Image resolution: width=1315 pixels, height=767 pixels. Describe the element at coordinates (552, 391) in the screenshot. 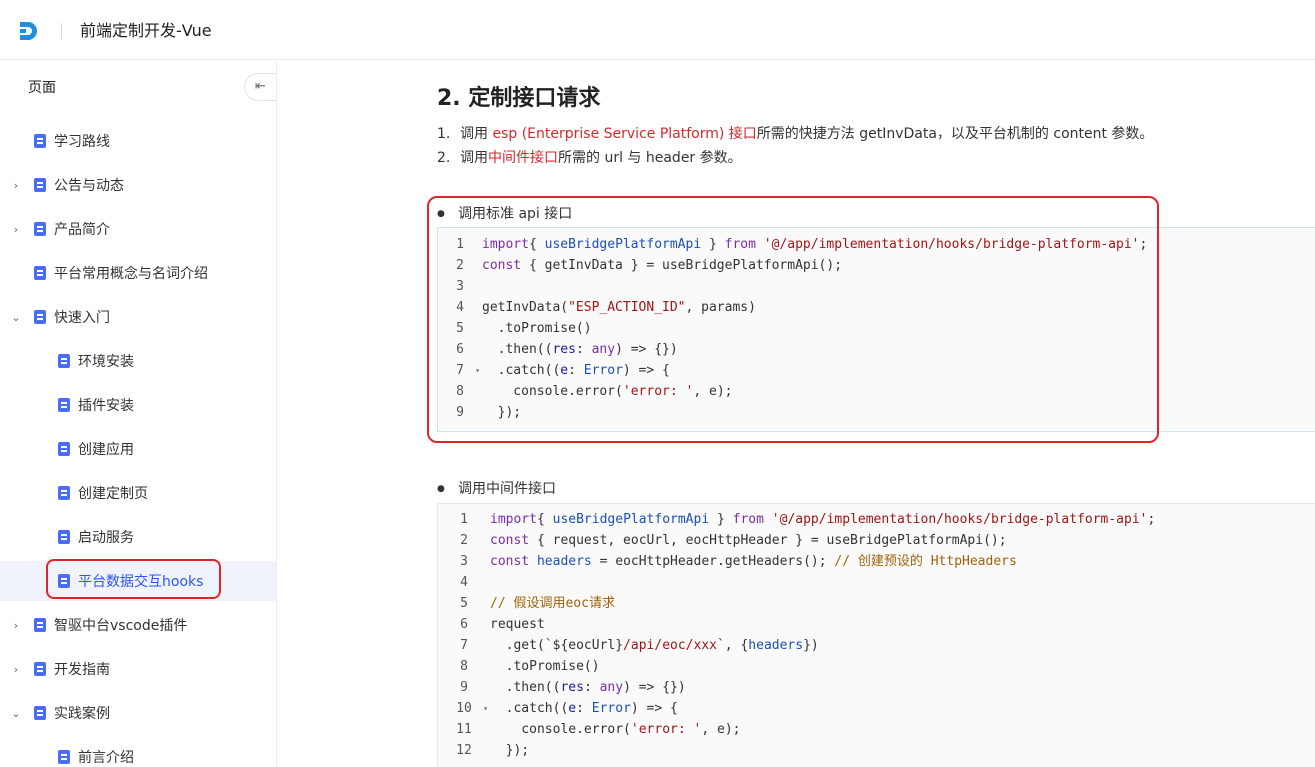

I see `code-token: console.error(` at that location.